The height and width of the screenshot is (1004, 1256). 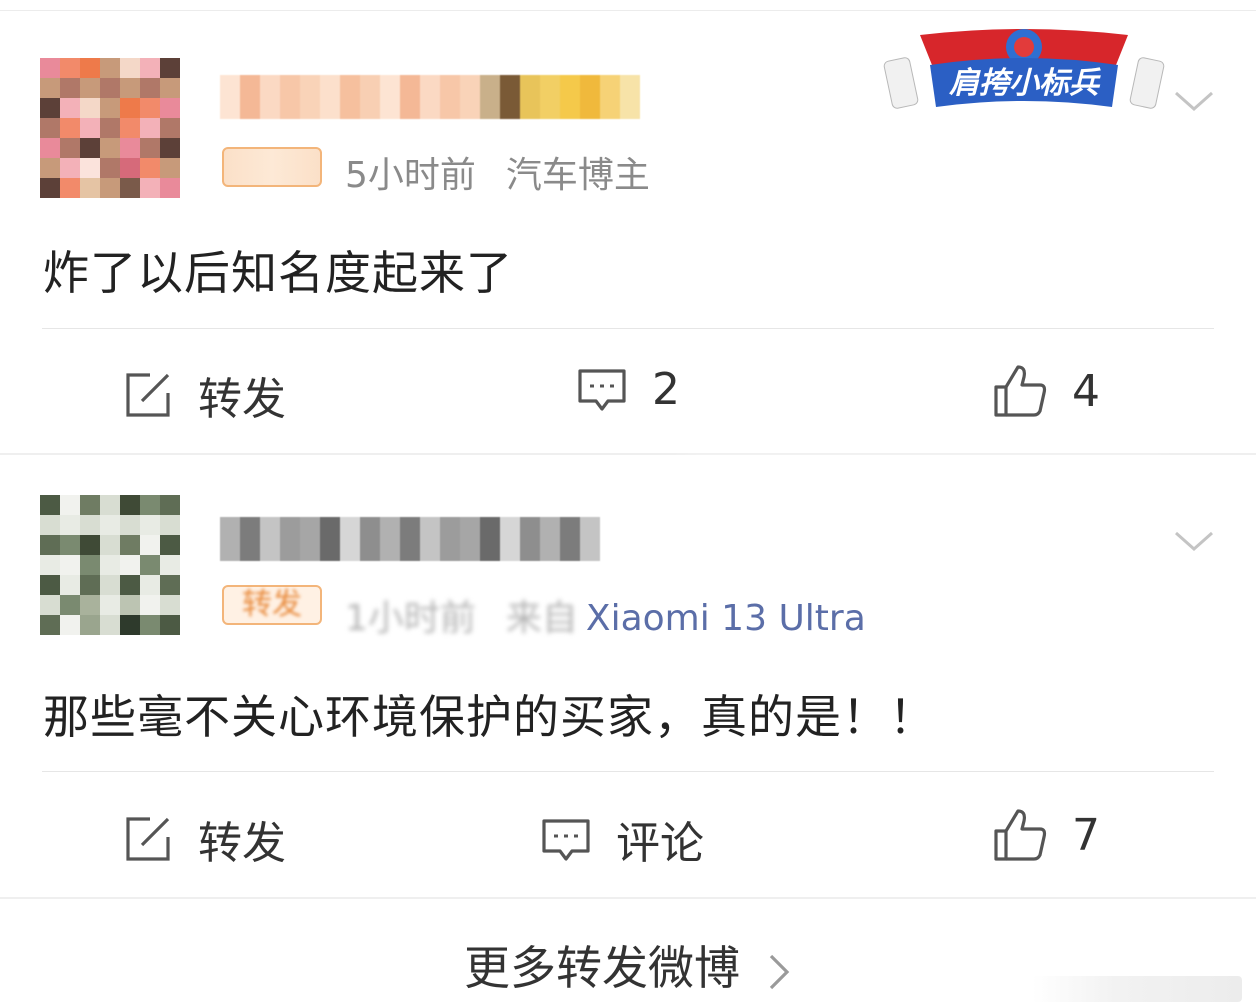 I want to click on like-button: 4, so click(x=1046, y=391).